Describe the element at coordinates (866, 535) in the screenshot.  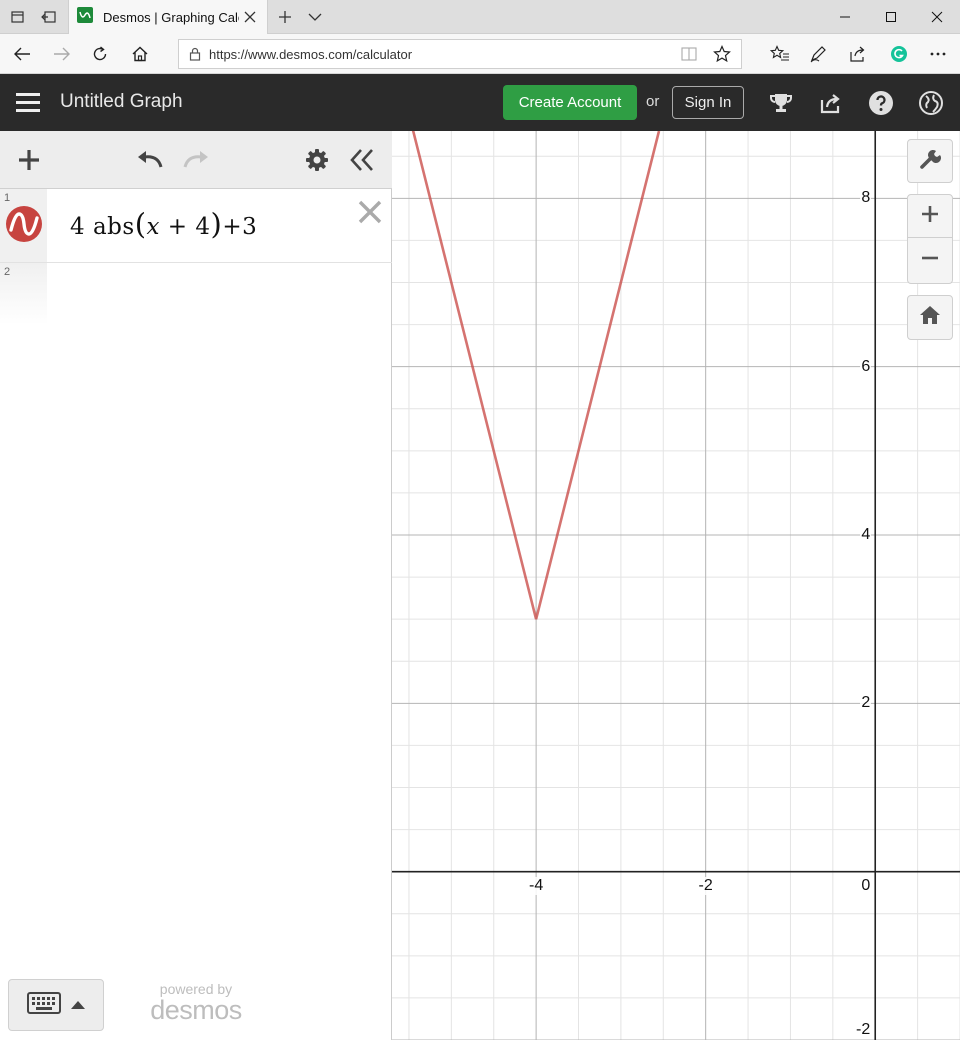
I see `y-tick-label: 4` at that location.